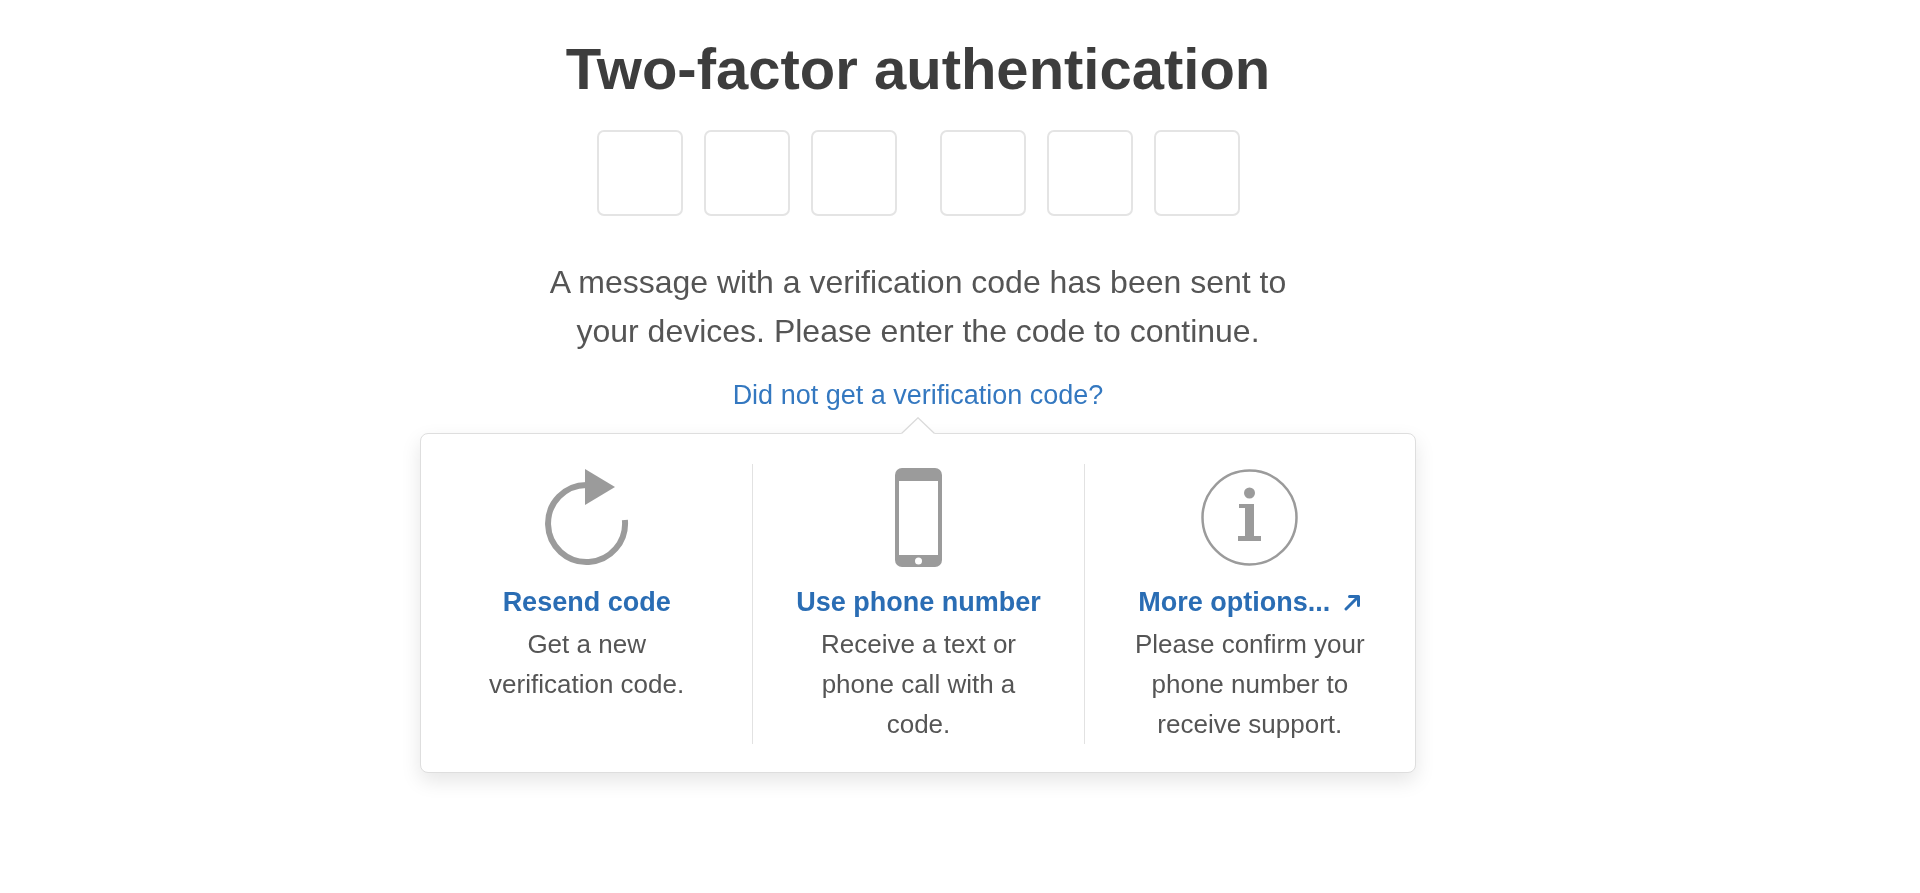 The width and height of the screenshot is (1920, 893). Describe the element at coordinates (918, 395) in the screenshot. I see `help-link: Did not get a verification code?` at that location.